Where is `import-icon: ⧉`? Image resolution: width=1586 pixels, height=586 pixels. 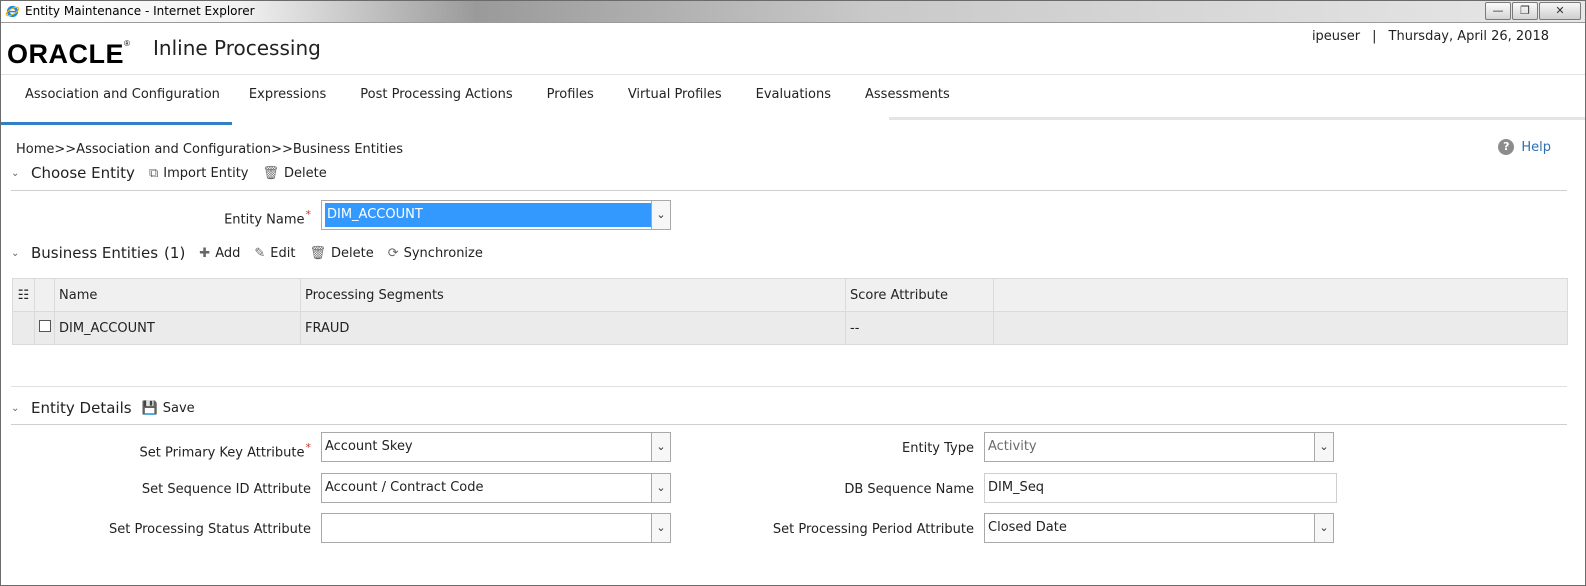
import-icon: ⧉ is located at coordinates (153, 173).